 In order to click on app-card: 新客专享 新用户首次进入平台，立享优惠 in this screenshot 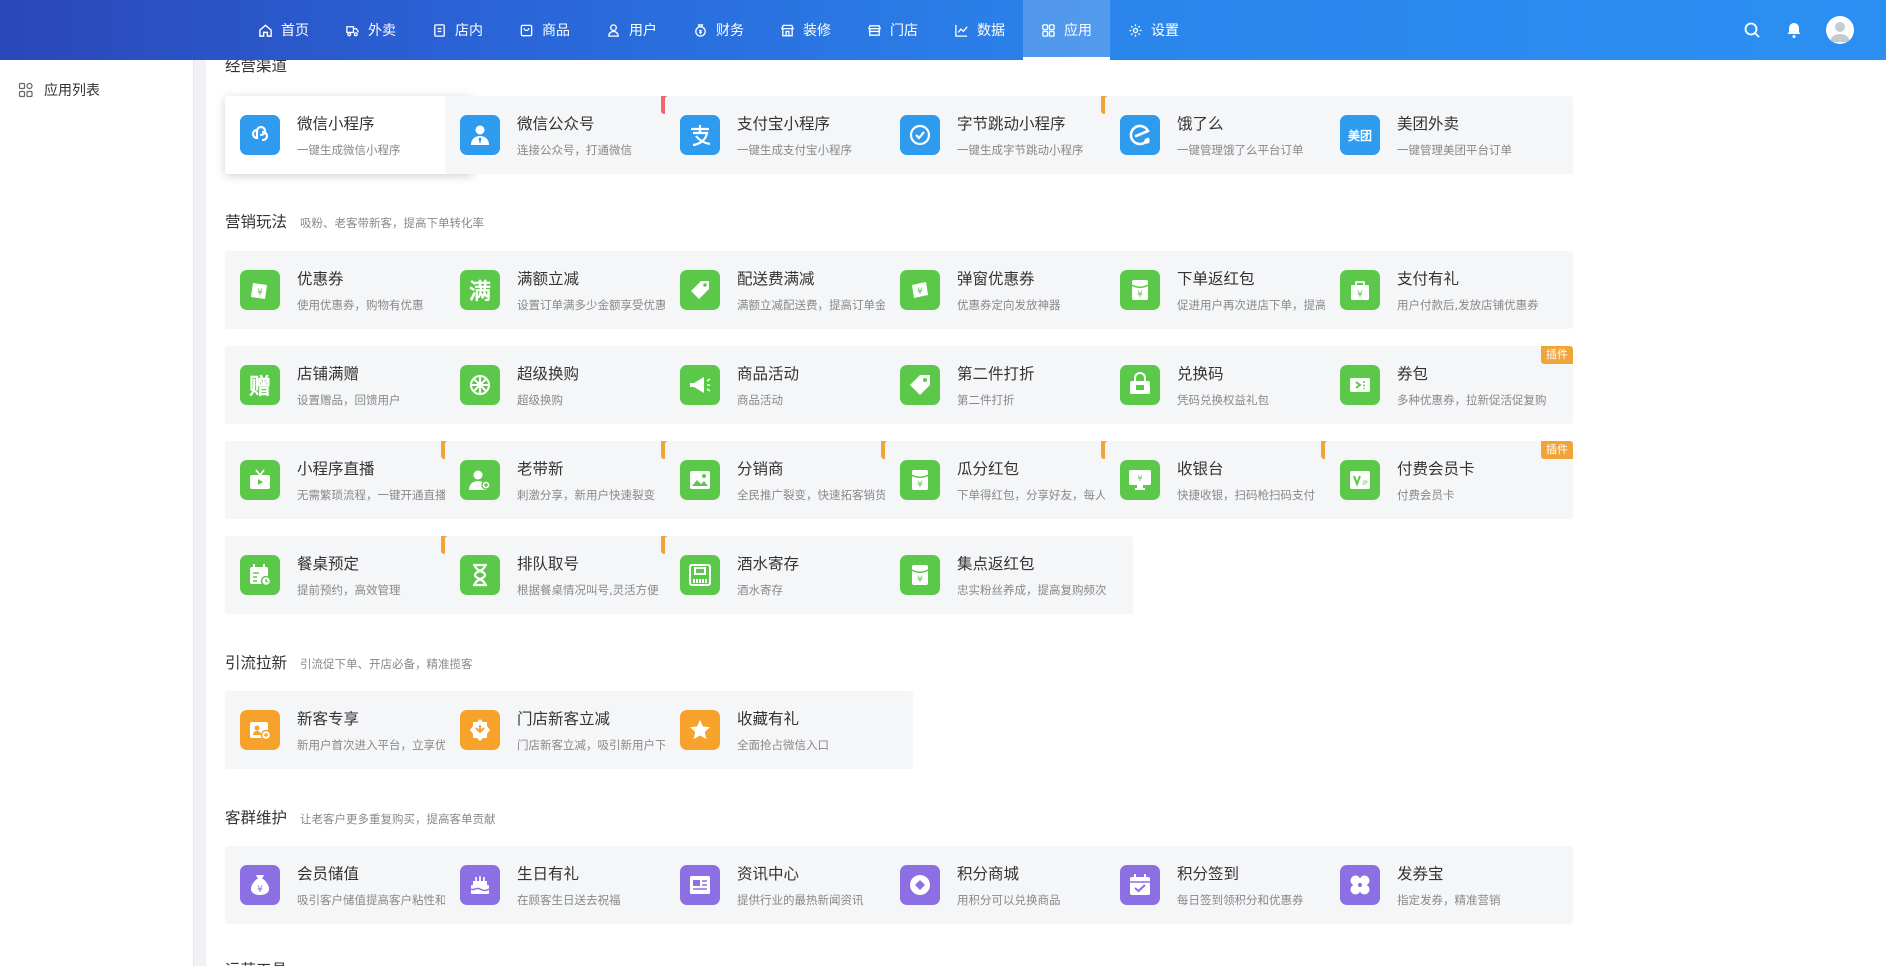, I will do `click(349, 730)`.